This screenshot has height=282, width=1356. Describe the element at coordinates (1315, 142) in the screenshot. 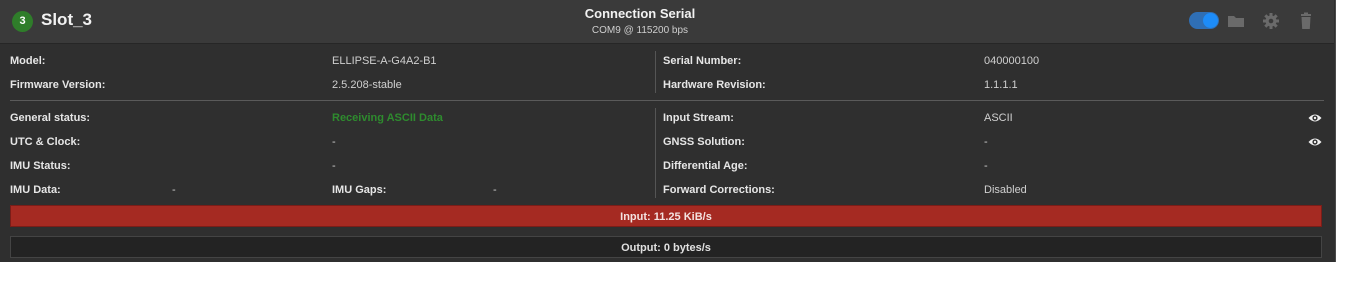

I see `gnss-solution-eye-icon` at that location.